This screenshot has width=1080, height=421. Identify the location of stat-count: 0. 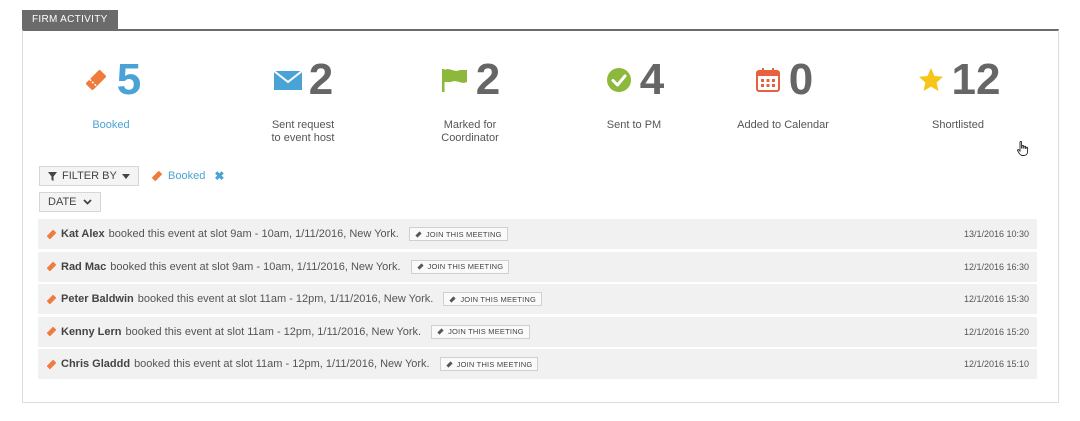
(801, 79).